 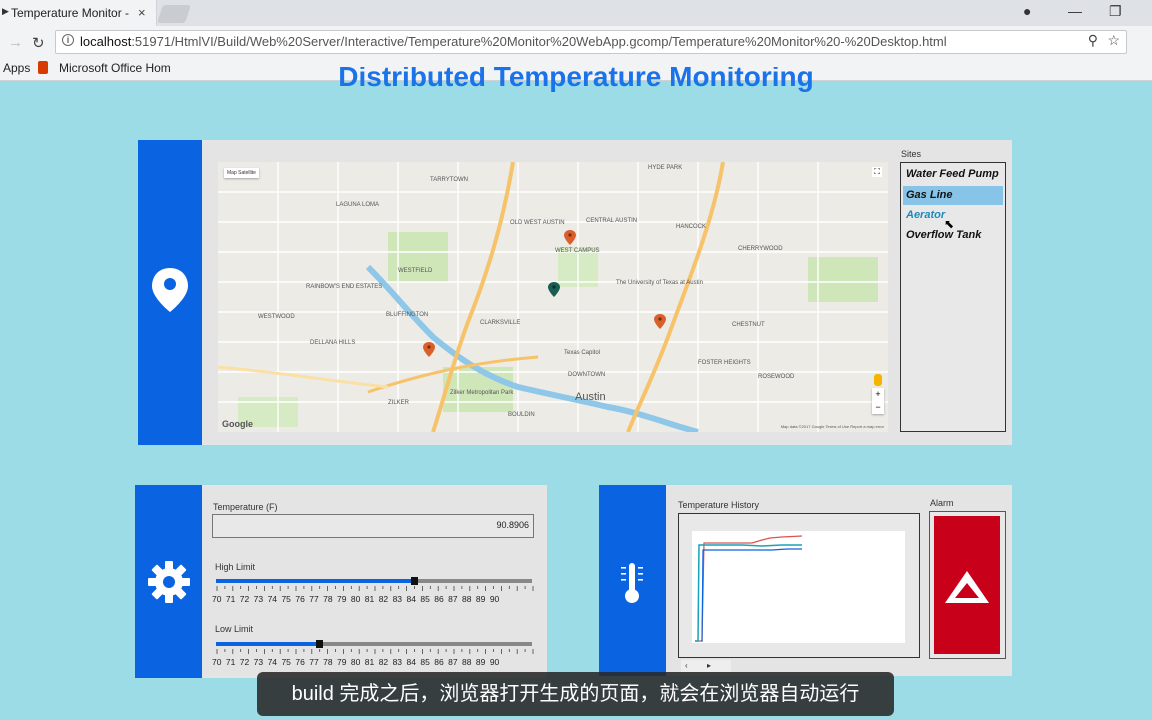 I want to click on search-icon: ⚲, so click(x=1093, y=40).